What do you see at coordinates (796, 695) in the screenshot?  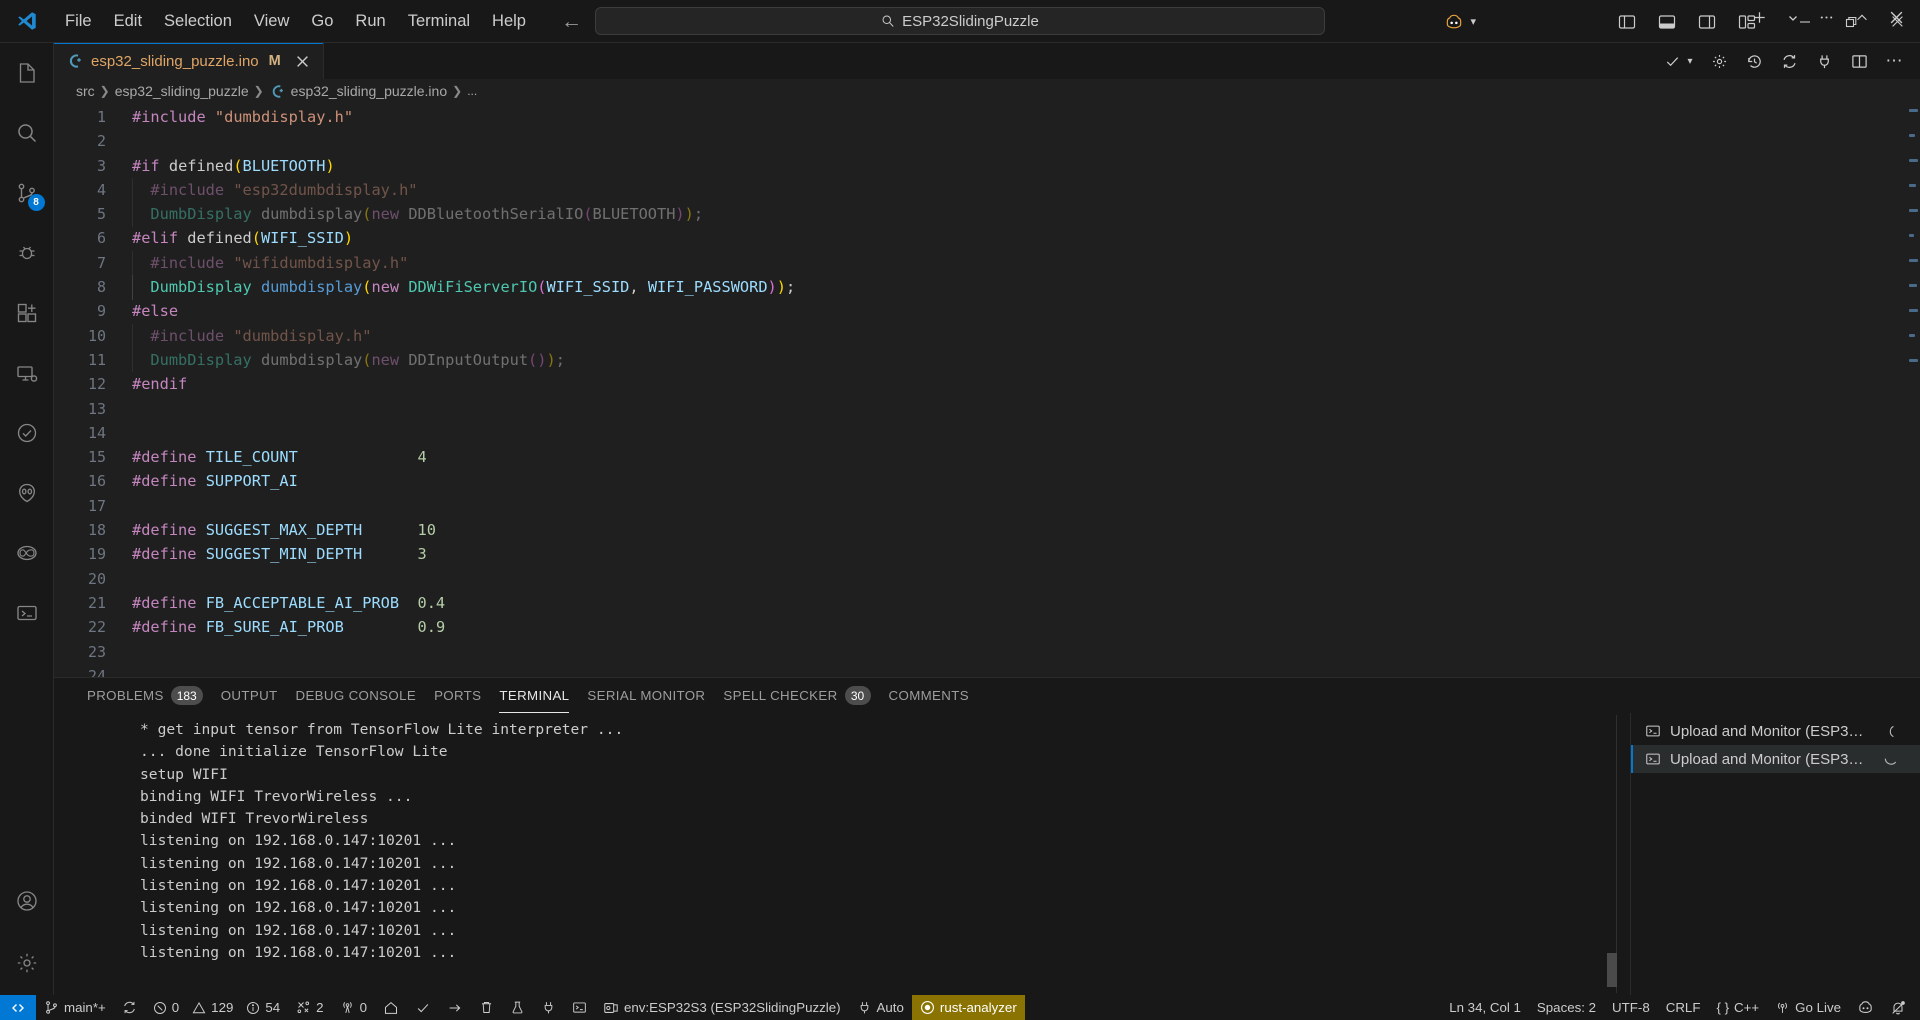 I see `panel-tab-spell-checker: SPELL CHECKER 30` at bounding box center [796, 695].